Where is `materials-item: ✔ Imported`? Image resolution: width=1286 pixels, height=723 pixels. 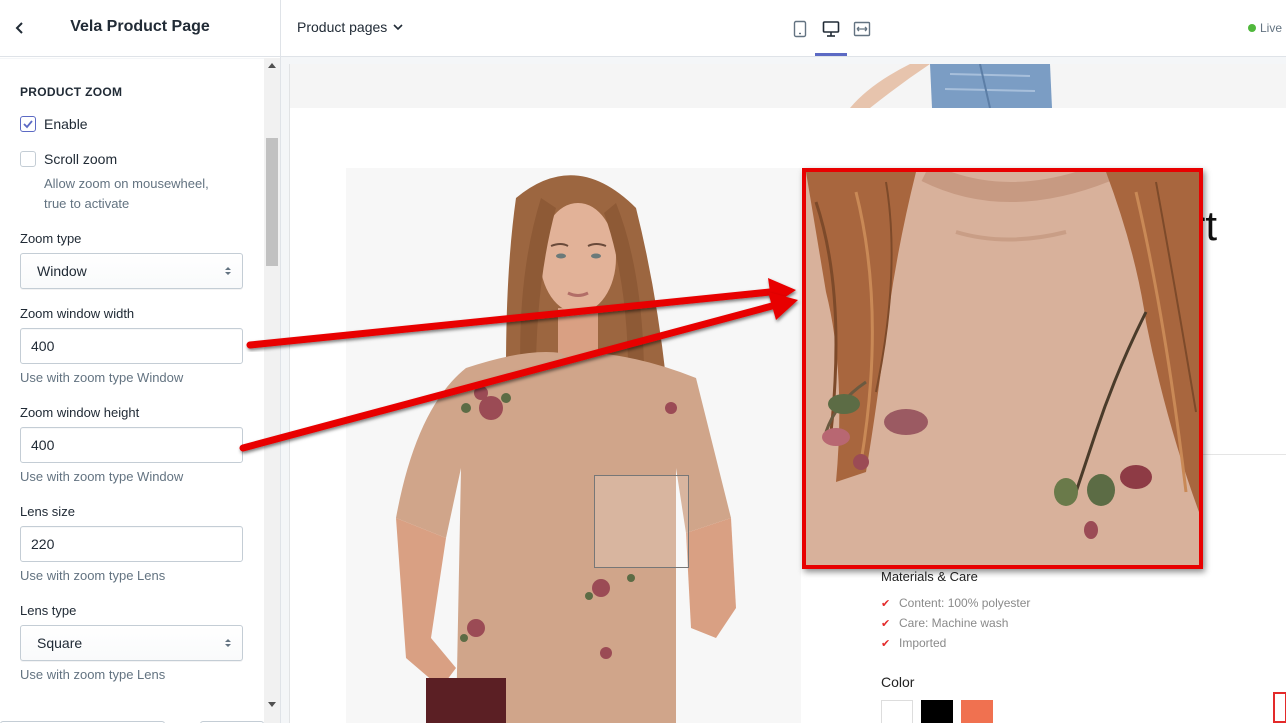 materials-item: ✔ Imported is located at coordinates (913, 643).